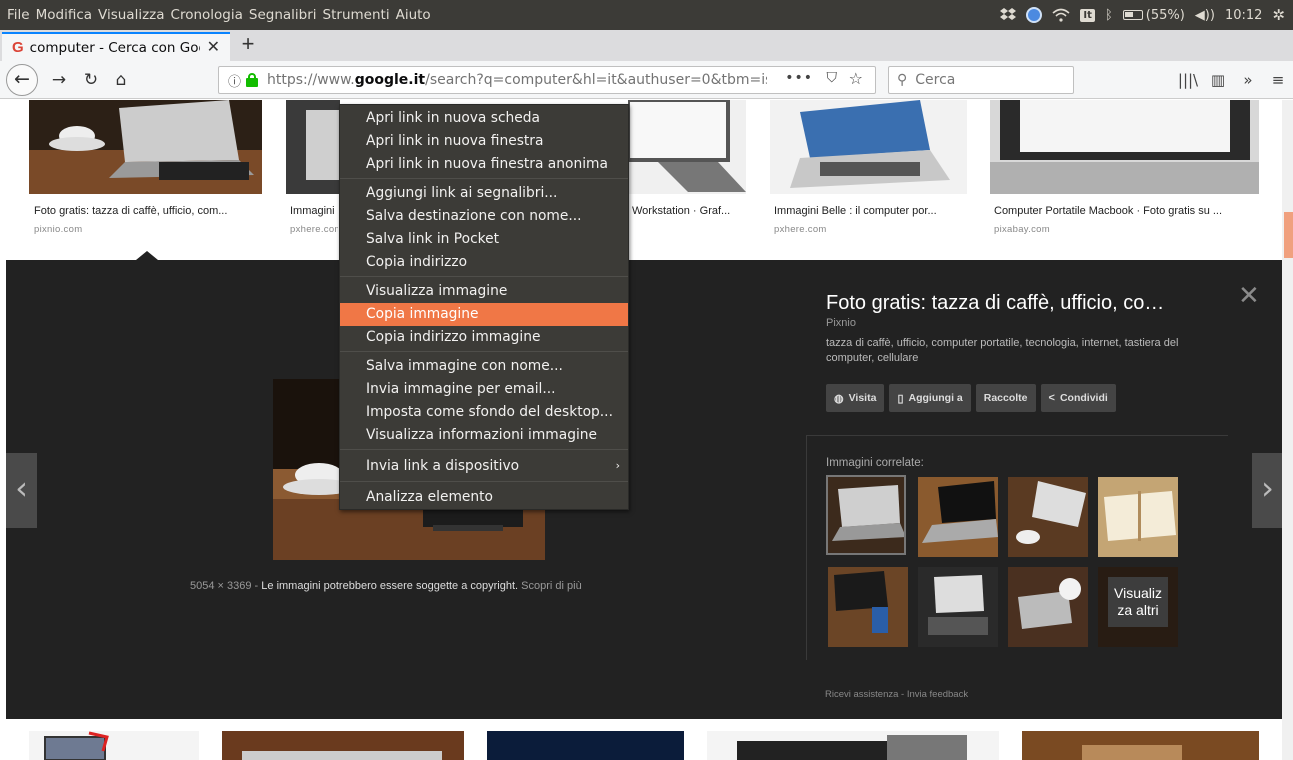 Image resolution: width=1293 pixels, height=760 pixels. Describe the element at coordinates (283, 15) in the screenshot. I see `menu-segnalibri: Segnalibri` at that location.